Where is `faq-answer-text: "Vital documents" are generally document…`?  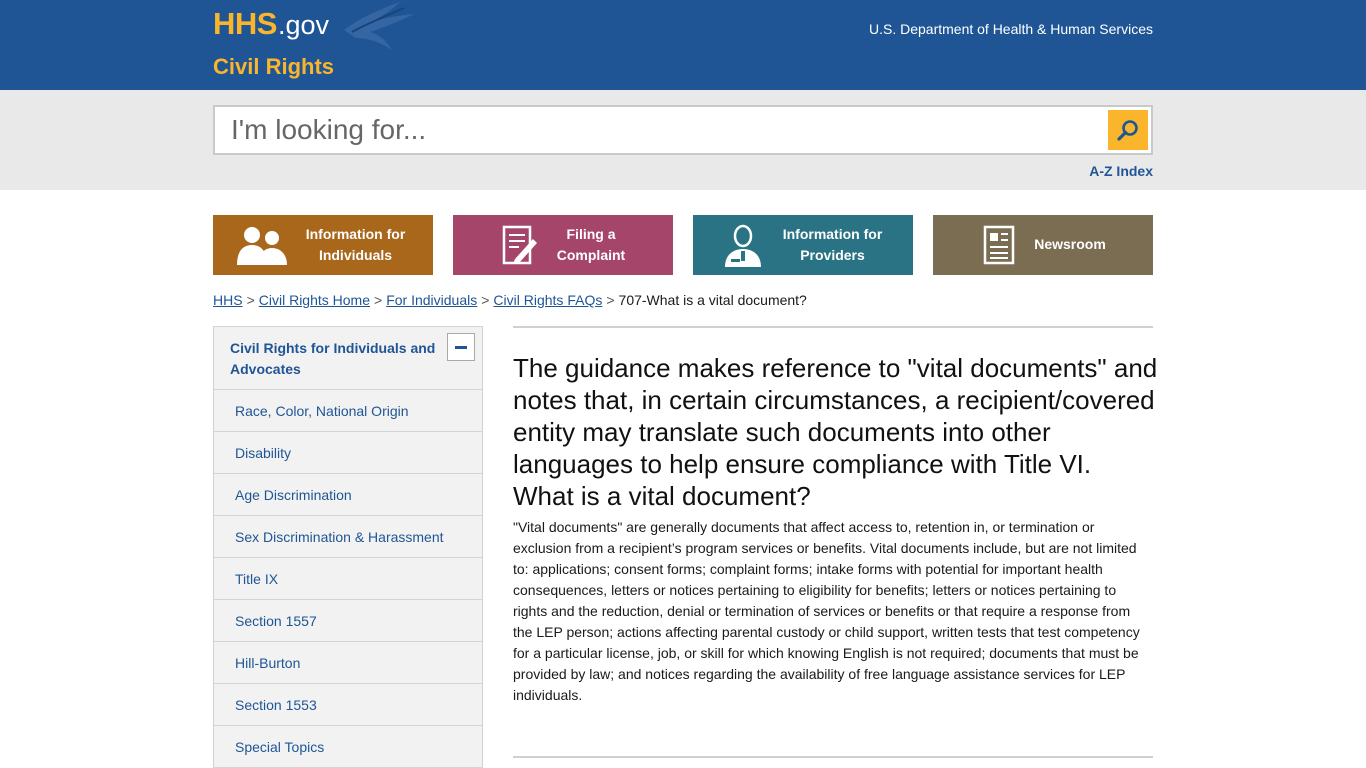 faq-answer-text: "Vital documents" are generally document… is located at coordinates (826, 611).